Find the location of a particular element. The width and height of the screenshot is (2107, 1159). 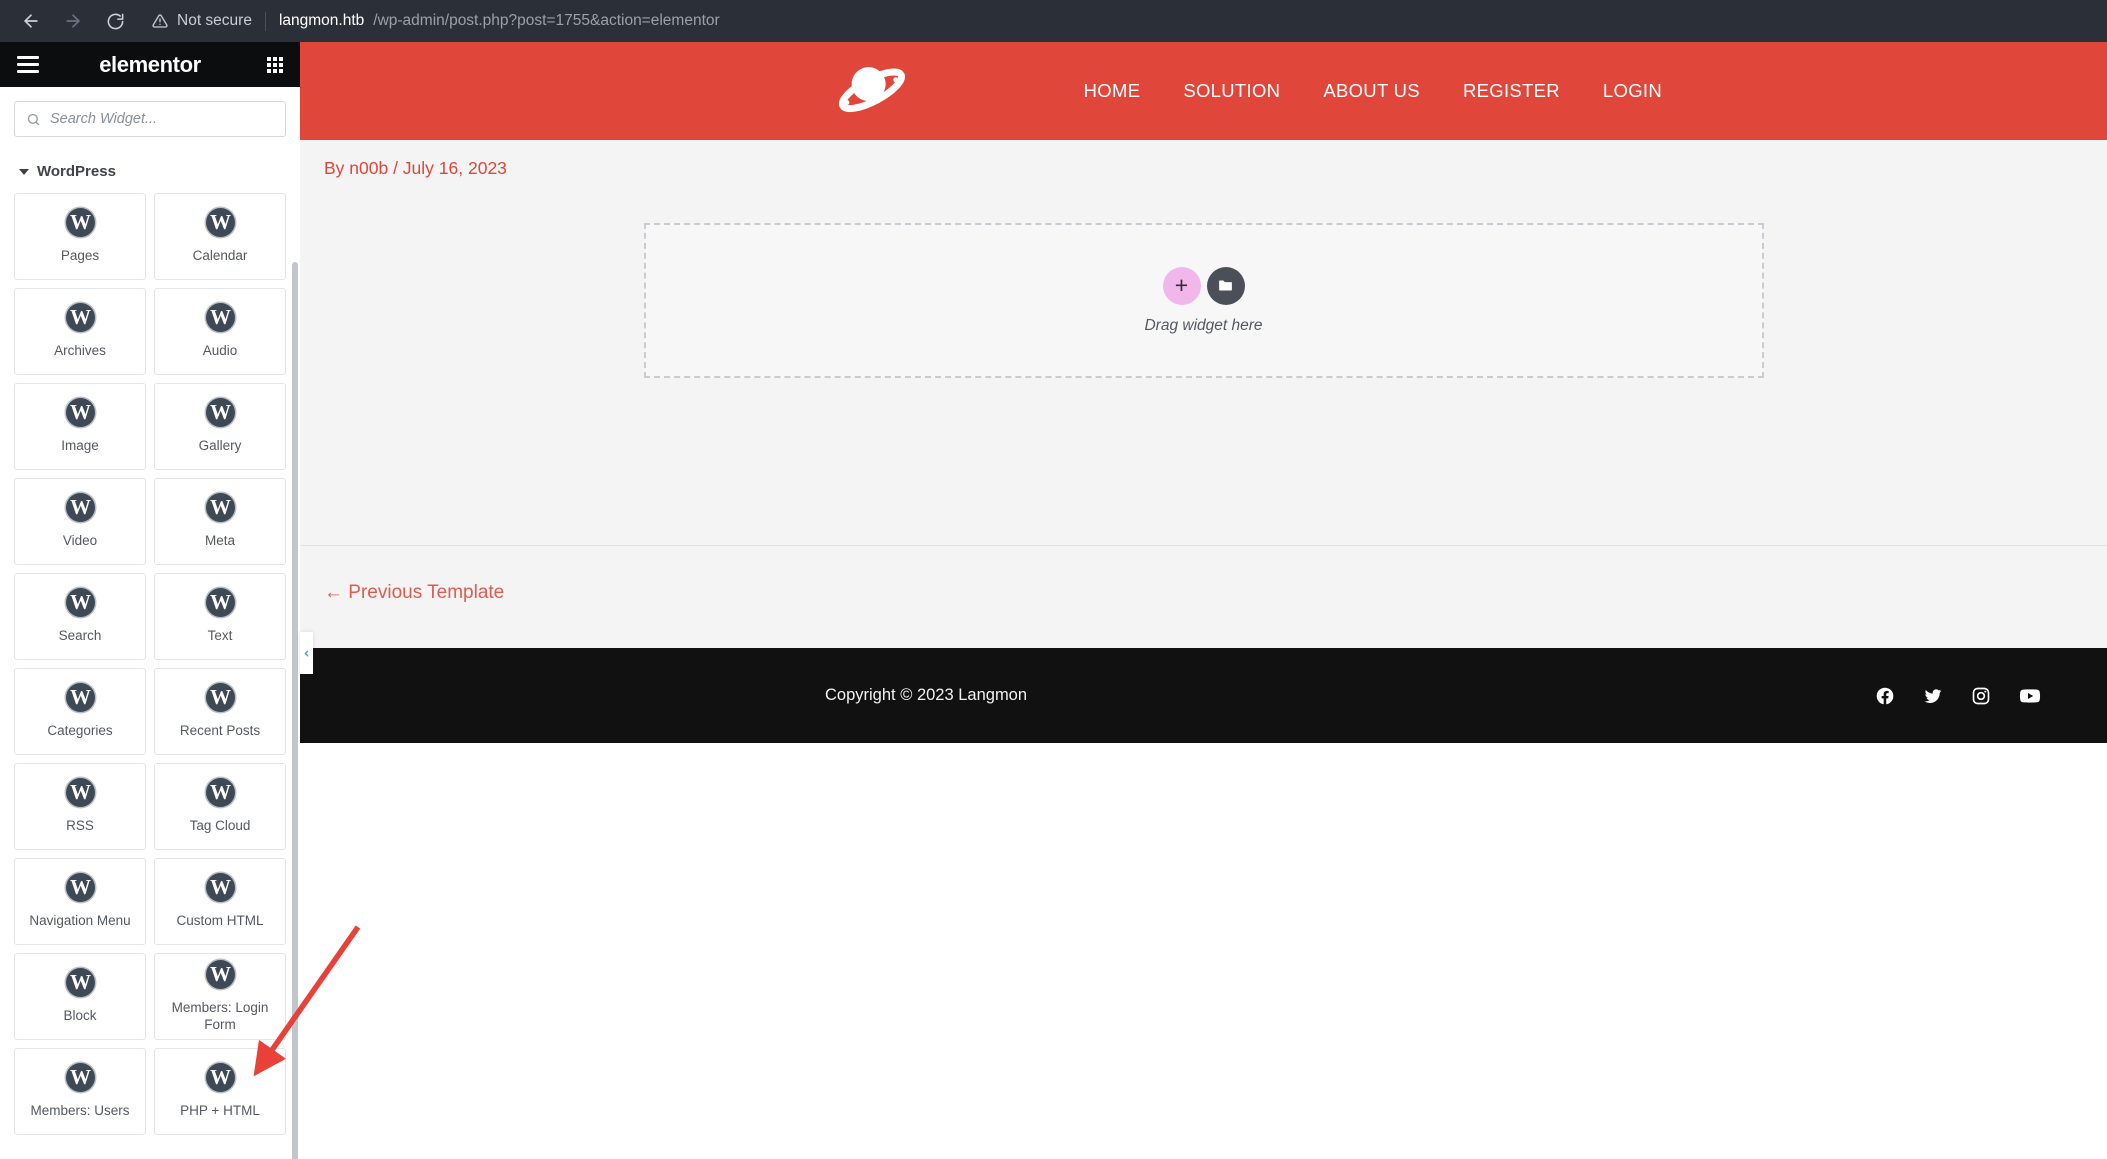

widget-card-label: Members: Login Form is located at coordinates (220, 1016).